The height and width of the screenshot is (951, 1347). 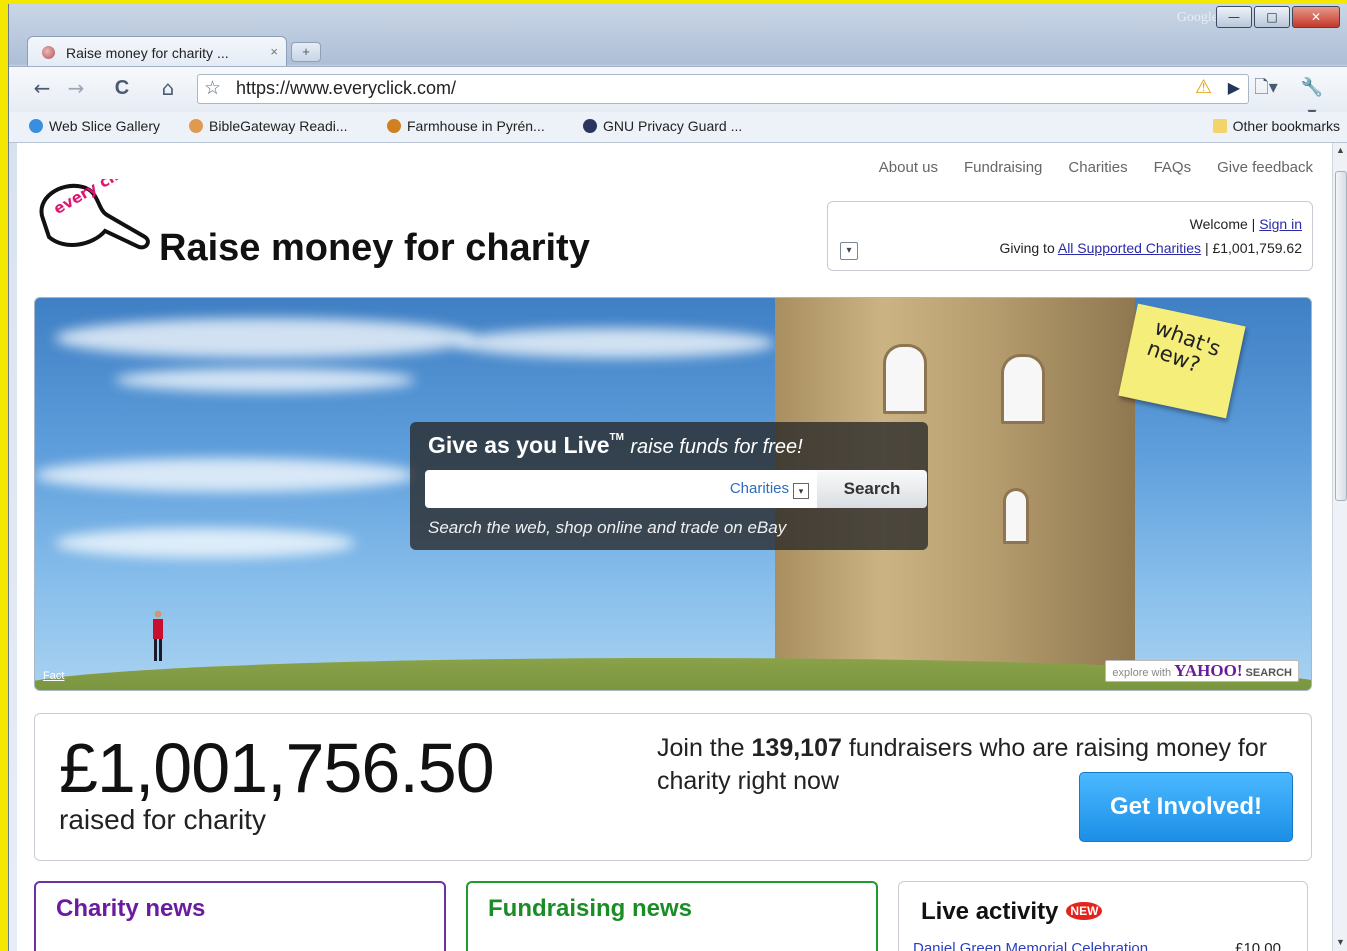 I want to click on activity-amount: £10.00, so click(x=1258, y=945).